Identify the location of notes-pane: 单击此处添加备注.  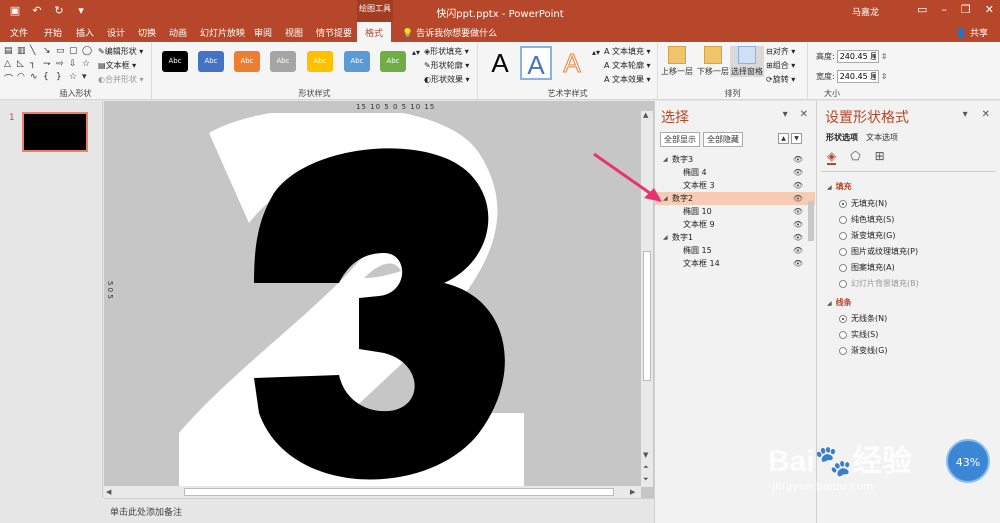
(379, 510).